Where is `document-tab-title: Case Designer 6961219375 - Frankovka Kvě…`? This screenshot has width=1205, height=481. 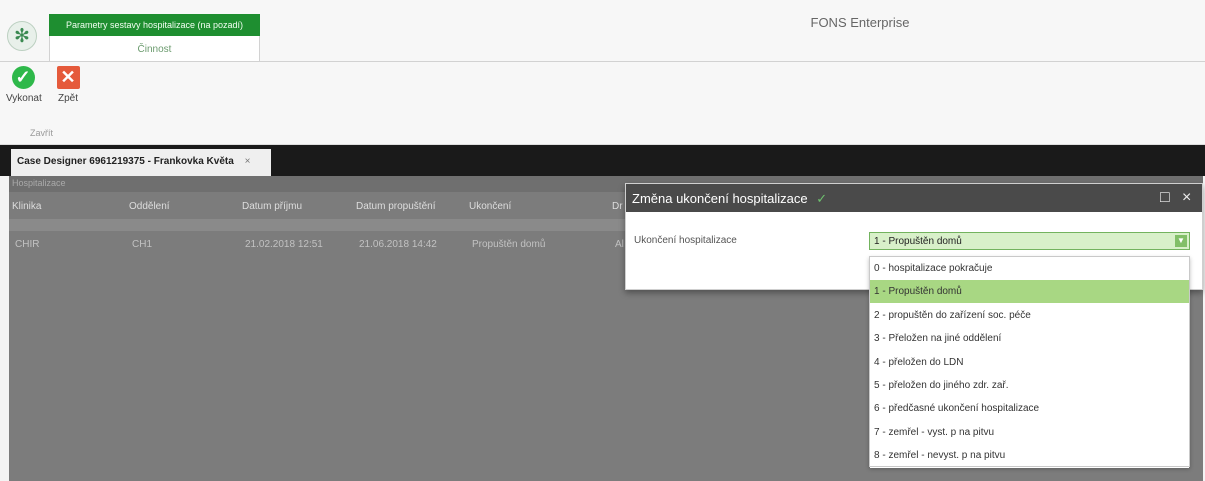 document-tab-title: Case Designer 6961219375 - Frankovka Kvě… is located at coordinates (125, 161).